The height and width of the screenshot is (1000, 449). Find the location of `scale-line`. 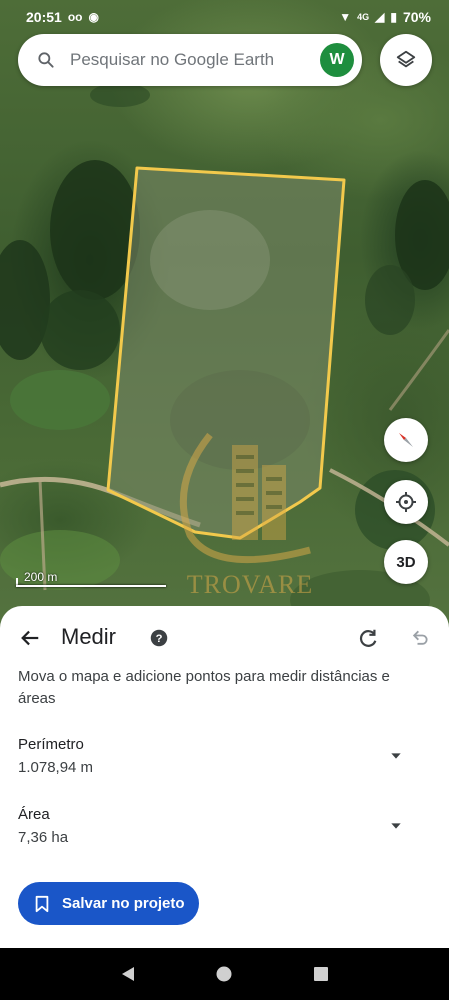

scale-line is located at coordinates (91, 586).